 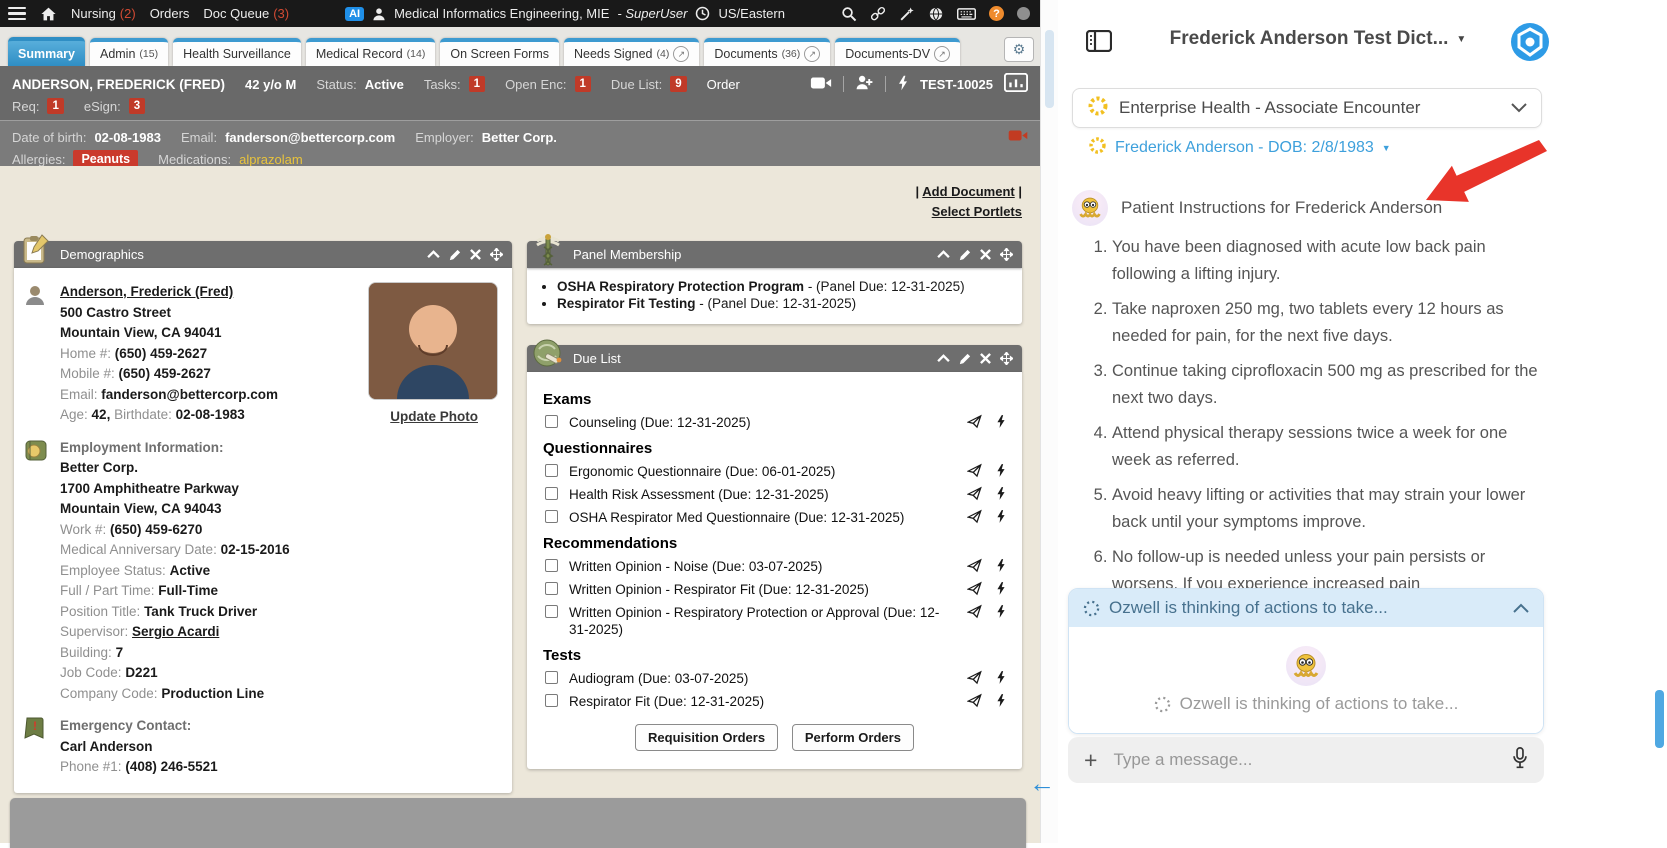 I want to click on sidebar-collapse-arrow: ←, so click(x=1042, y=783).